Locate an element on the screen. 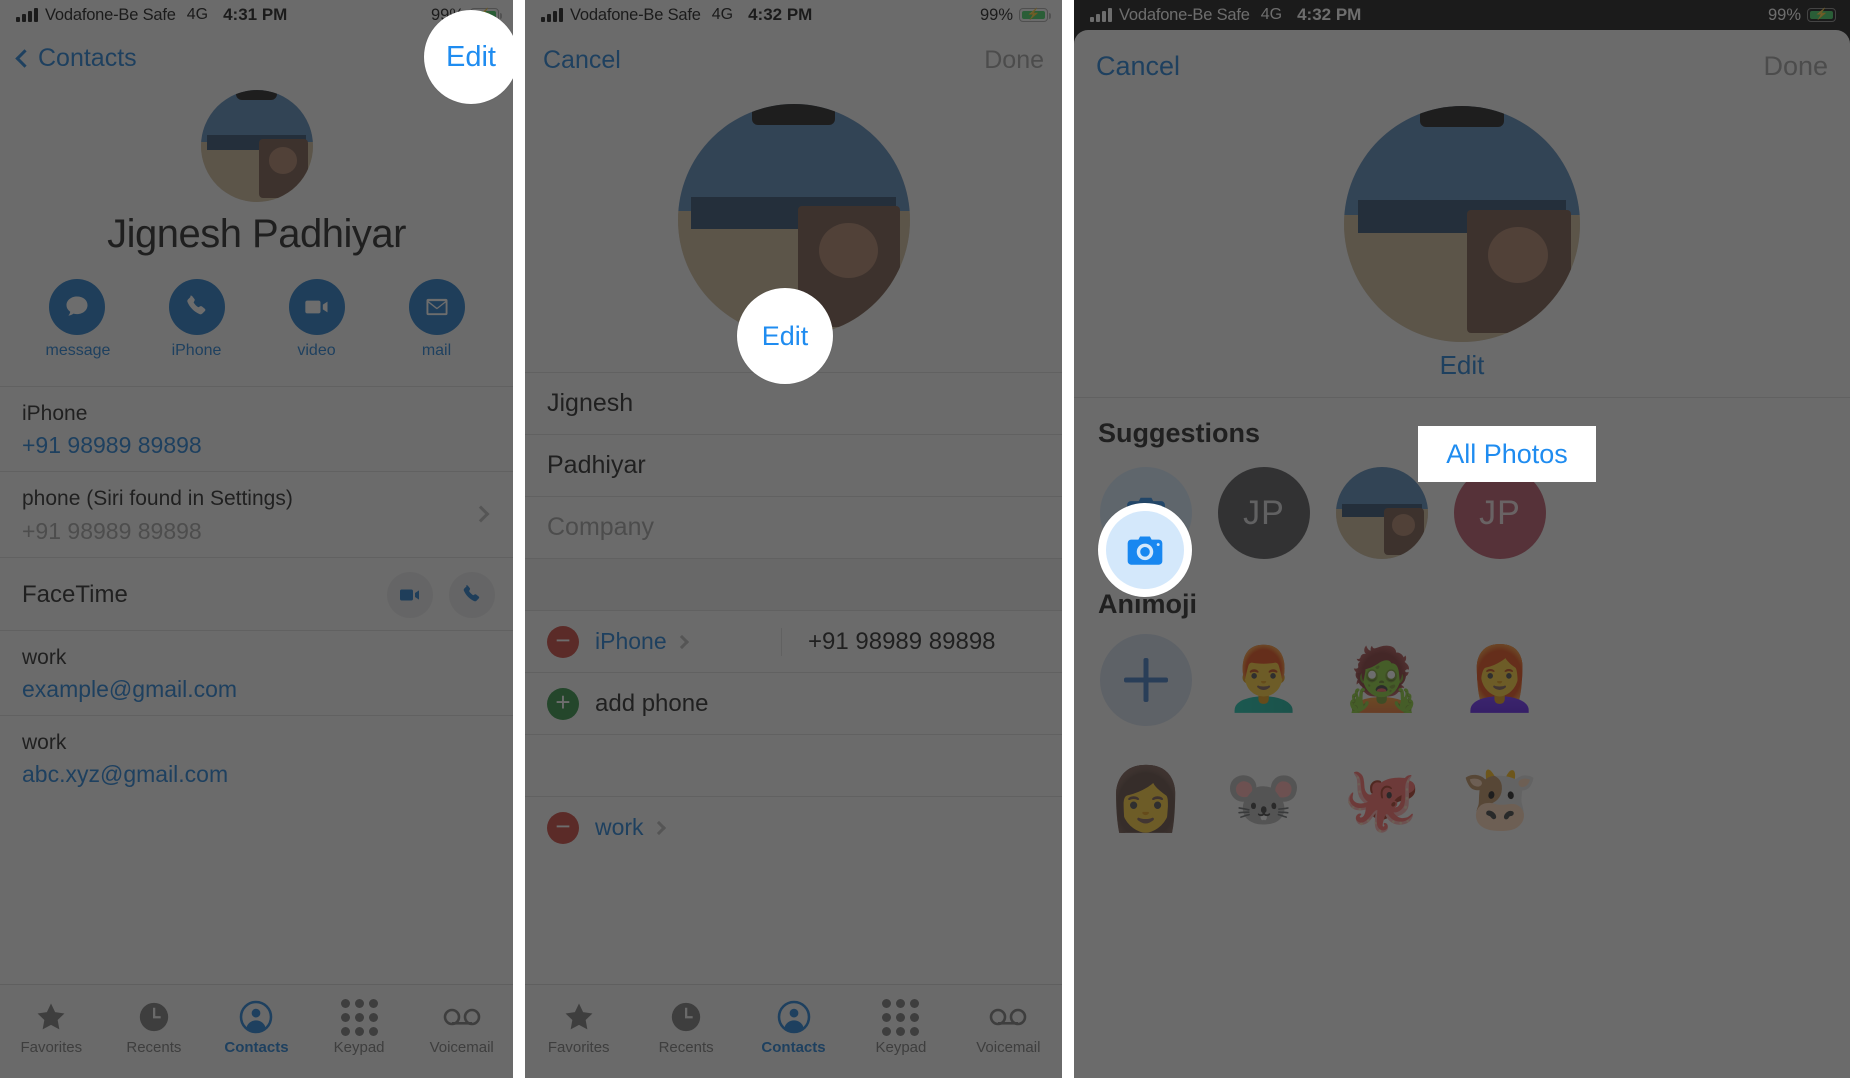 This screenshot has height=1078, width=1850. camera-icon is located at coordinates (1145, 550).